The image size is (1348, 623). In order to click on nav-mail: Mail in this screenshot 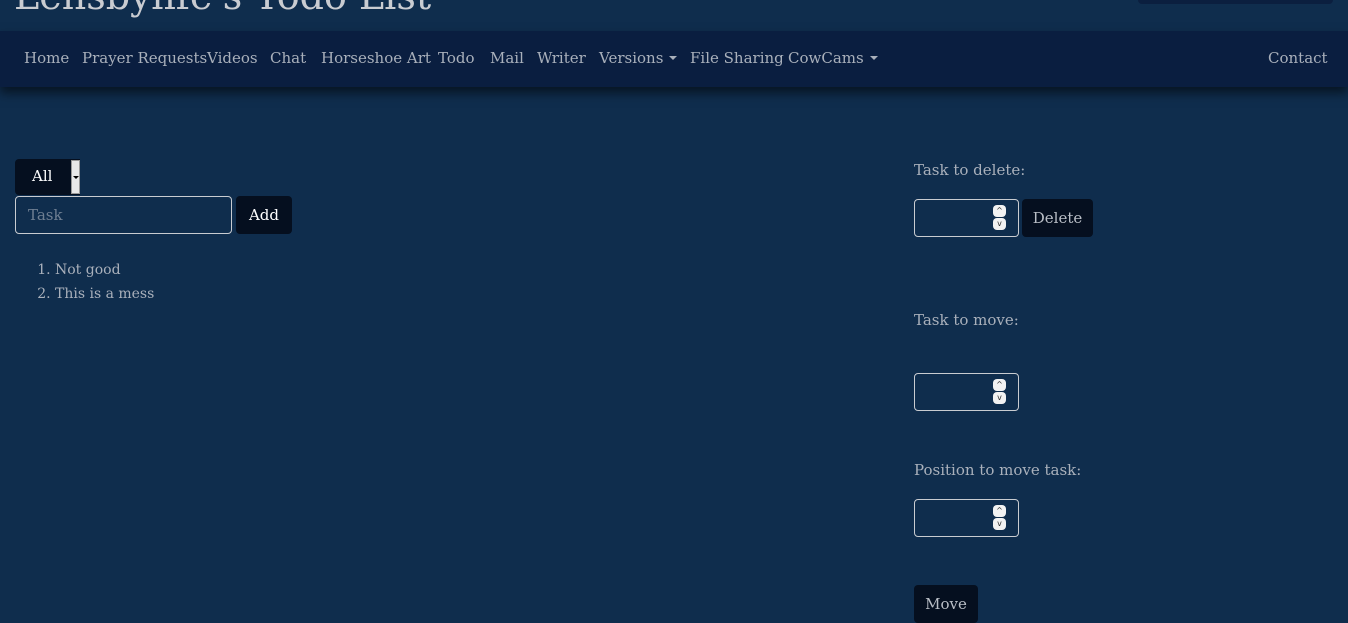, I will do `click(507, 58)`.